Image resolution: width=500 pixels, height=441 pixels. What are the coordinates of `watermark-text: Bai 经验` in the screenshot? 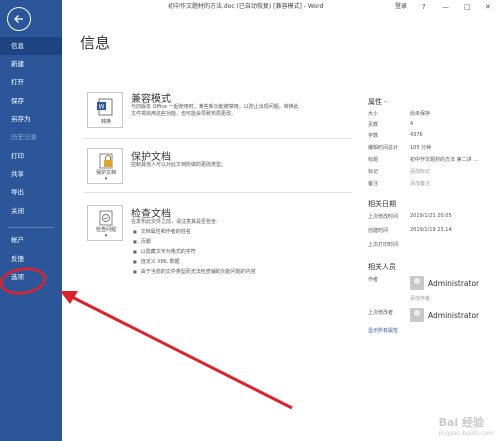 It's located at (461, 422).